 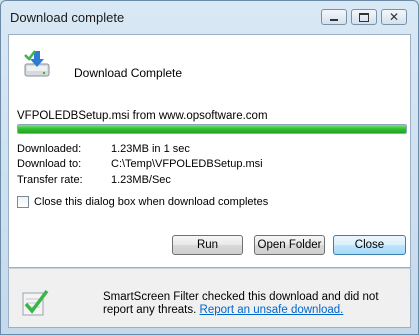 I want to click on download-icon, so click(x=37, y=63).